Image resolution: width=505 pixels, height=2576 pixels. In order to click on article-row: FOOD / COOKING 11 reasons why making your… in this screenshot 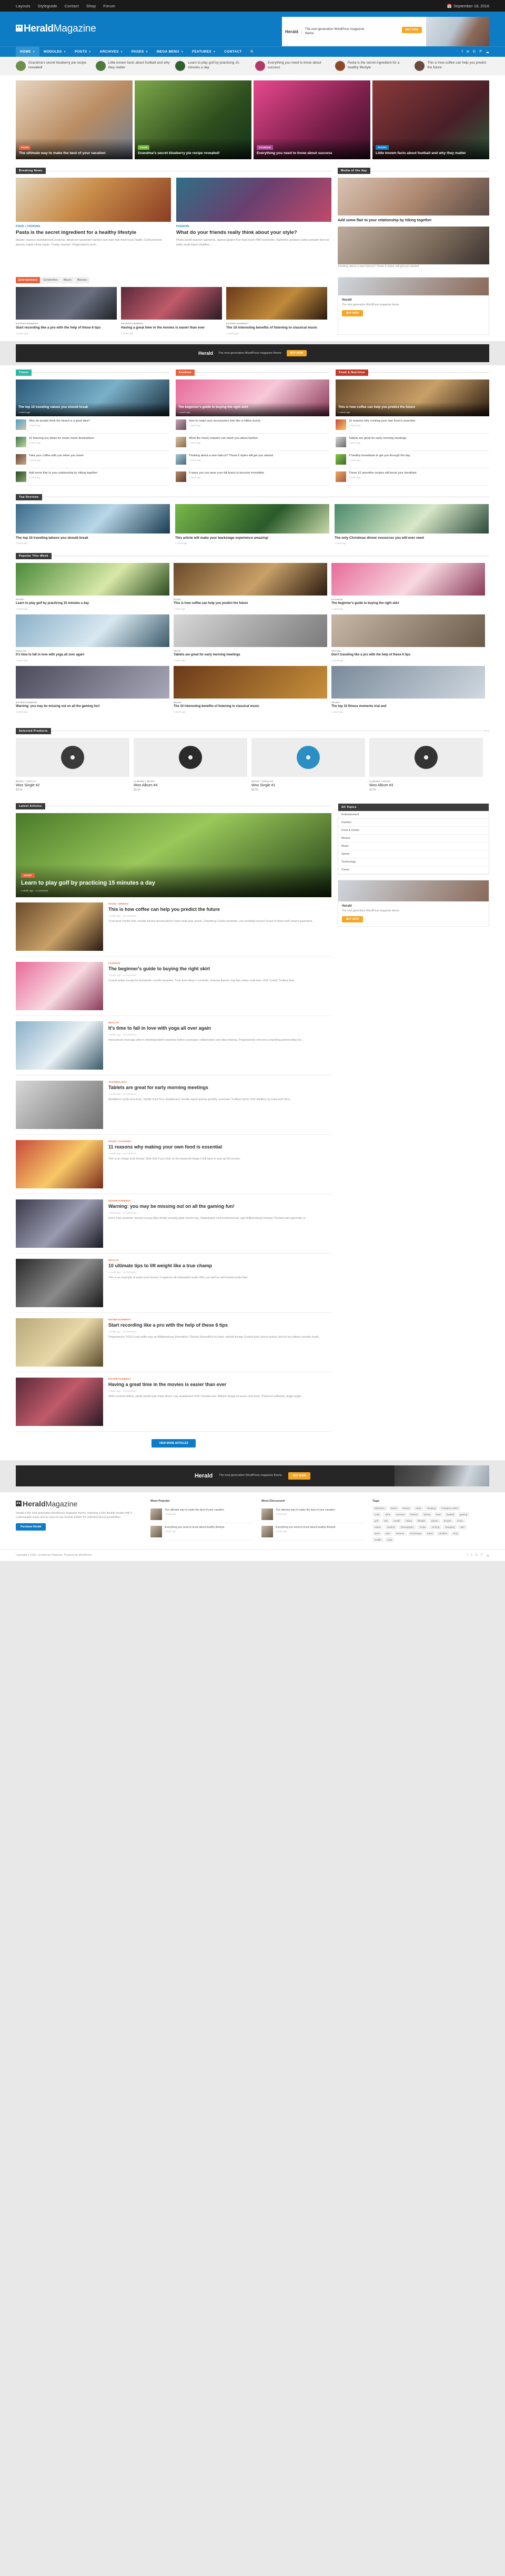, I will do `click(173, 1164)`.